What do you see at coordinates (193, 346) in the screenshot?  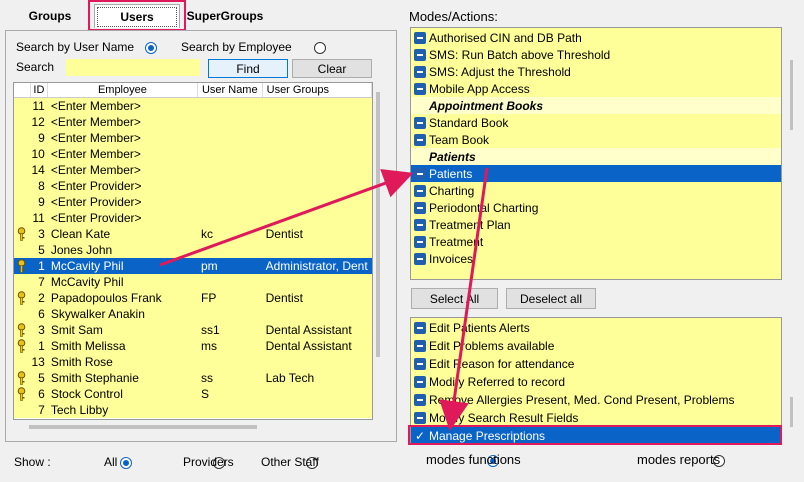 I see `table-row: 1 Smith Melissa ms Dental Assistant` at bounding box center [193, 346].